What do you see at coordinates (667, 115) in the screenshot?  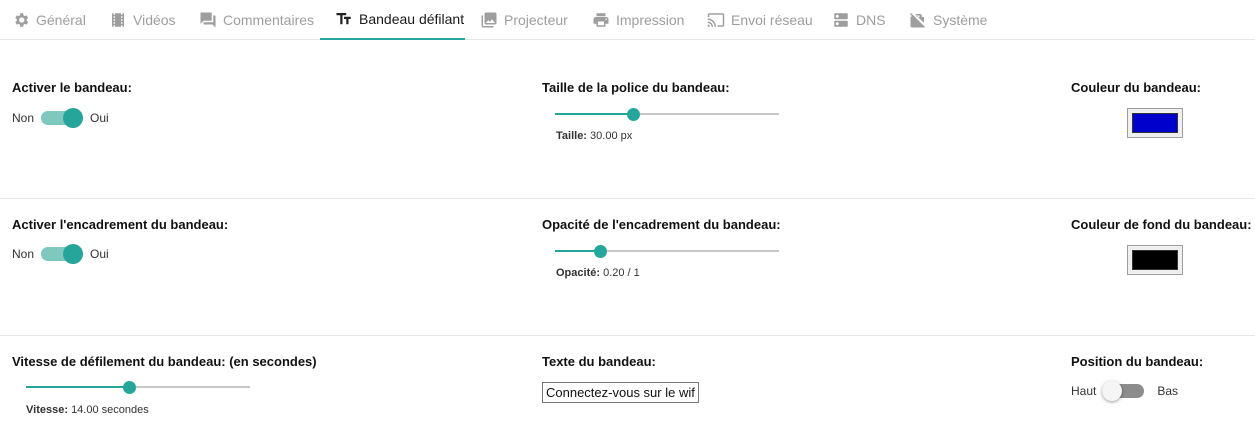 I see `font-size-slider` at bounding box center [667, 115].